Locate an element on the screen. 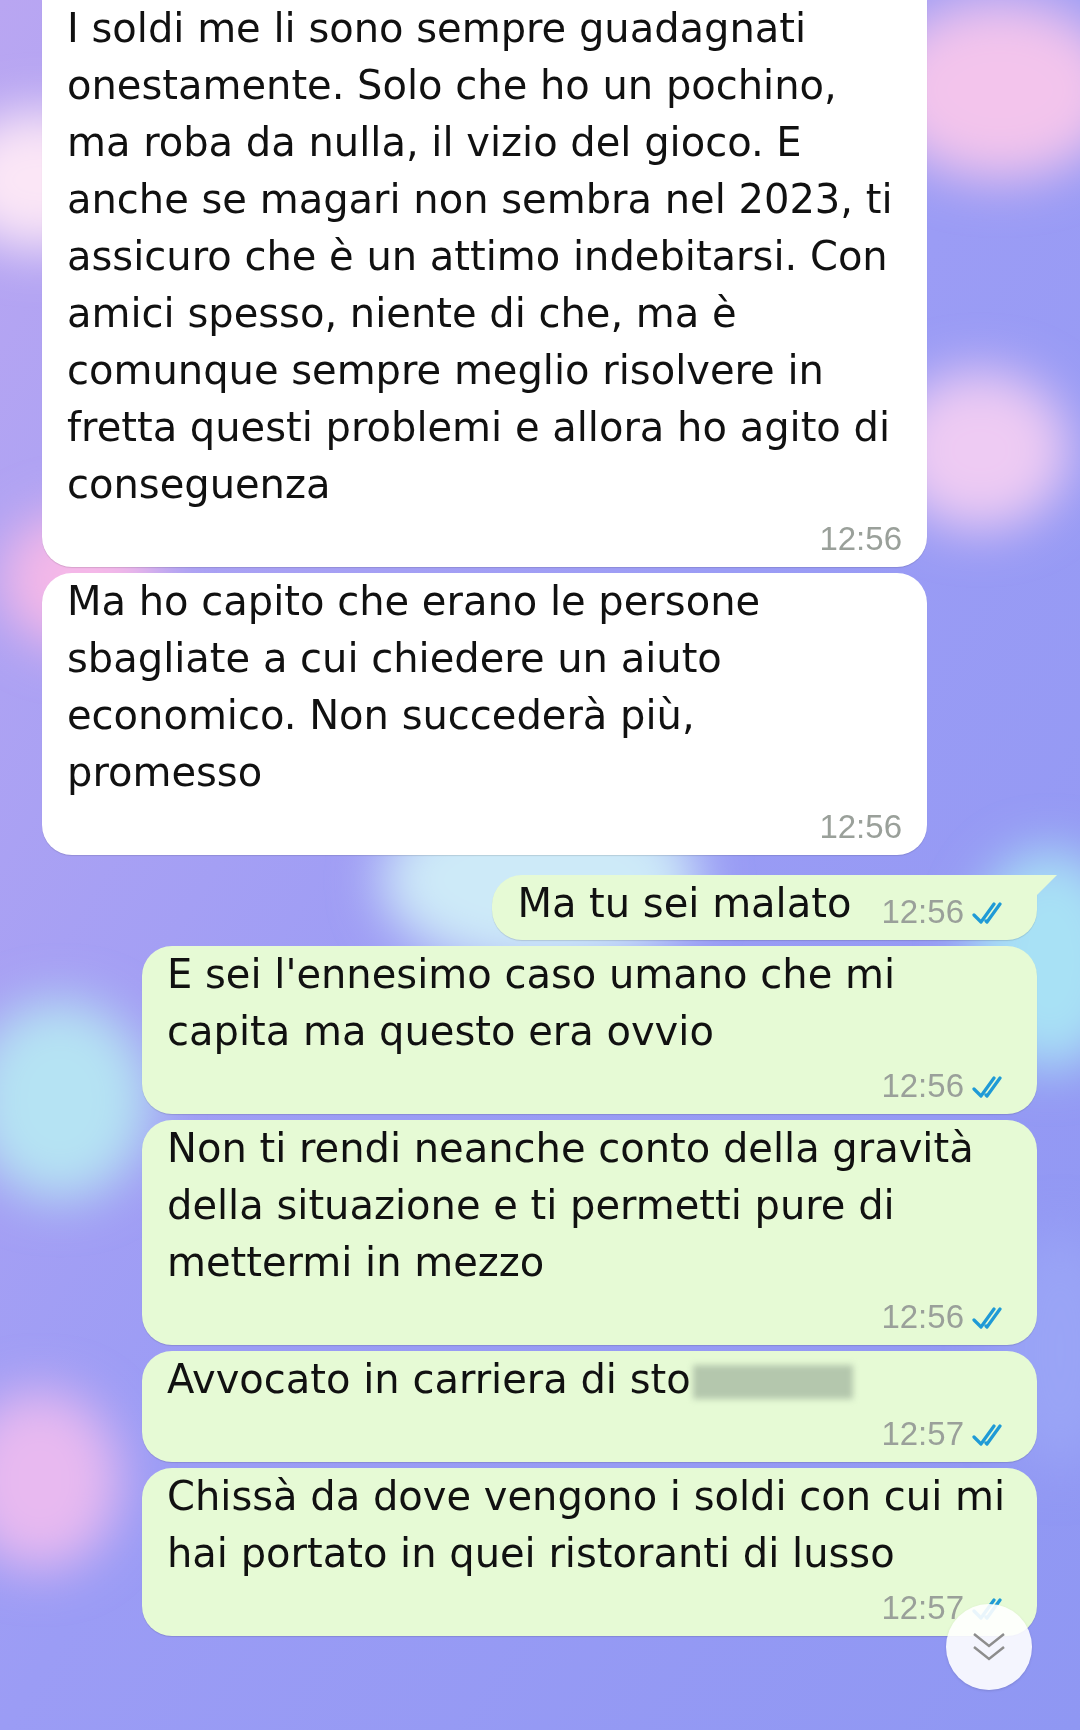 The image size is (1080, 1730). message-text: Chissà da dove vengono i soldi con cui mi hai portato in quei ristoranti di lusso is located at coordinates (586, 1524).